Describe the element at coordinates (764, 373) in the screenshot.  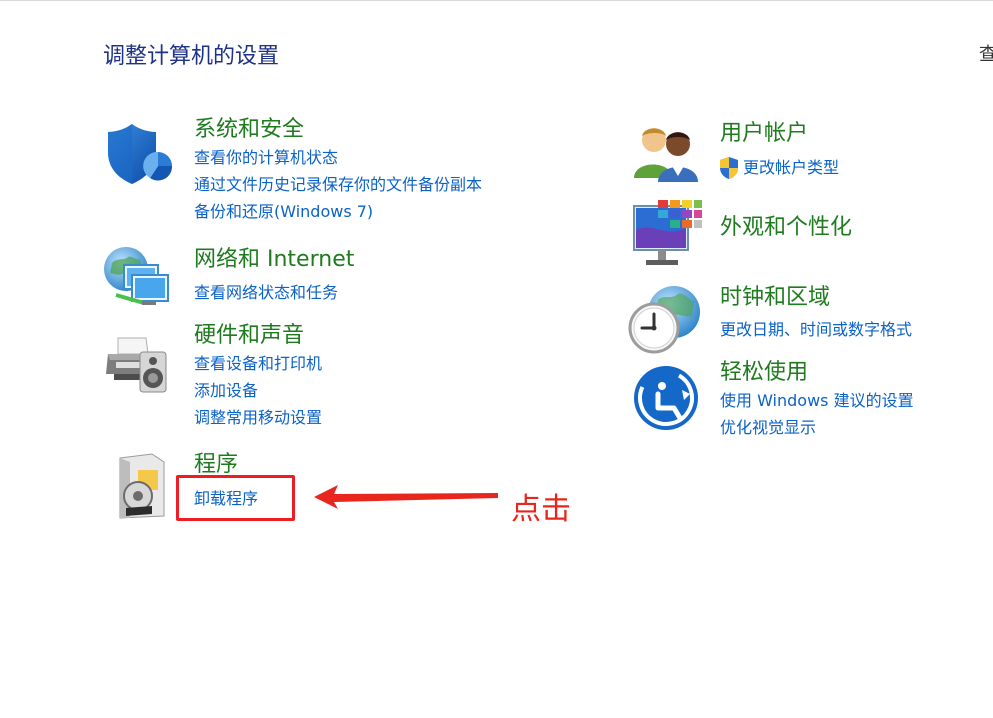
I see `category-title-ease-of-access: 轻松使用` at that location.